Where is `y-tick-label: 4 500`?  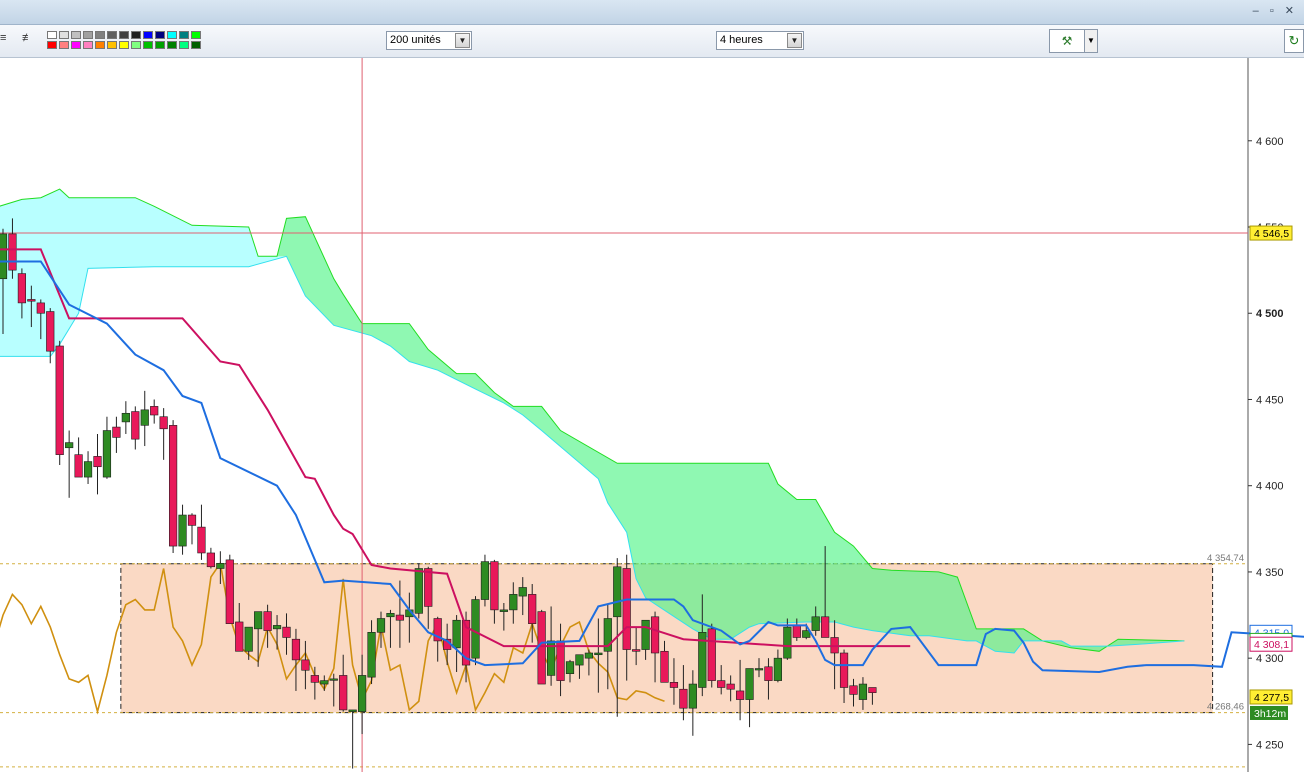
y-tick-label: 4 500 is located at coordinates (1270, 314).